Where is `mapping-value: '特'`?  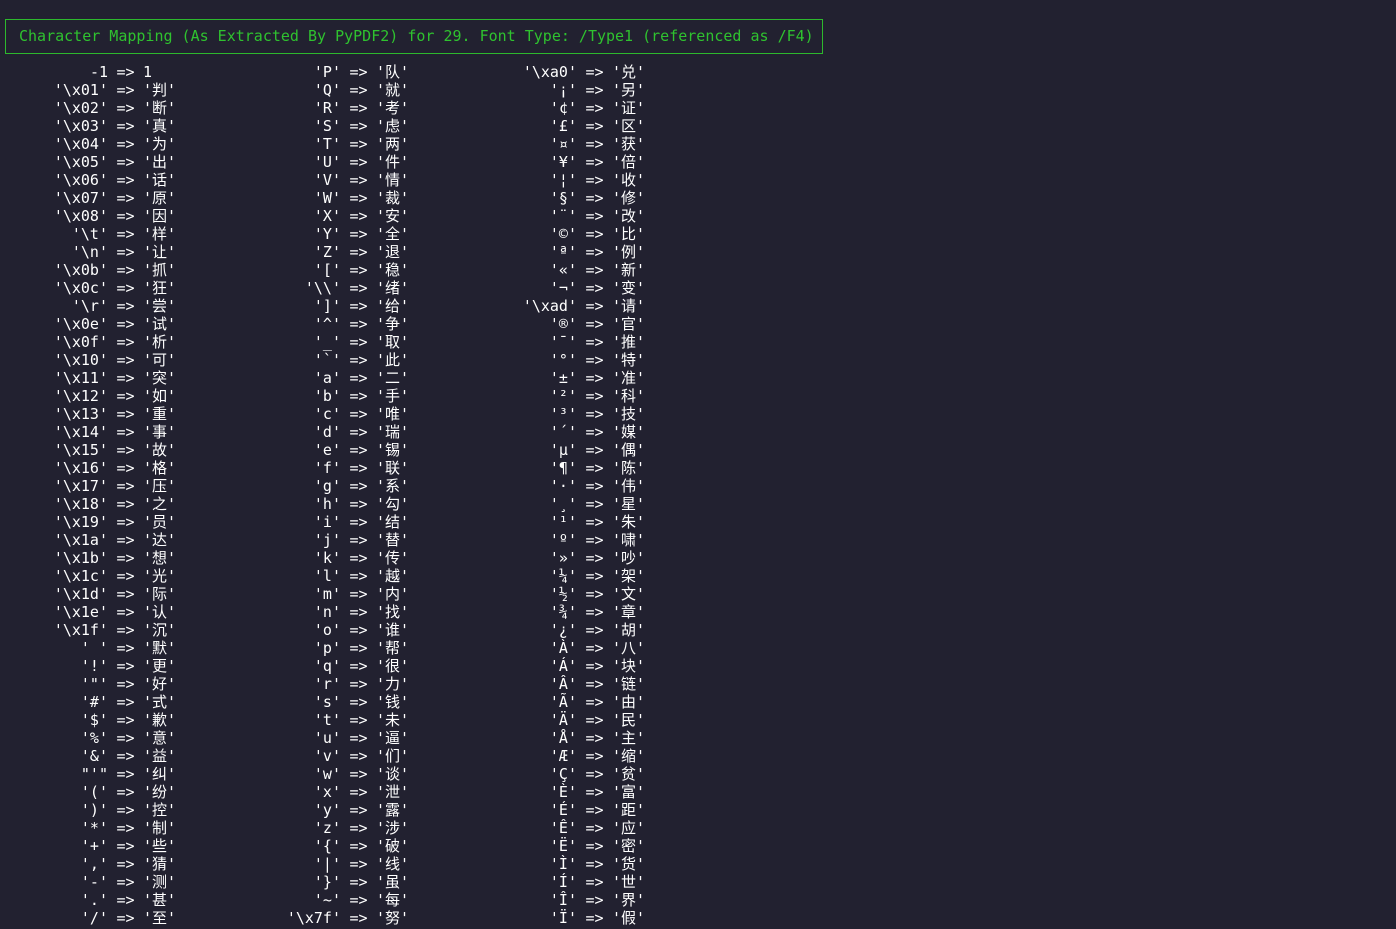
mapping-value: '特' is located at coordinates (629, 360).